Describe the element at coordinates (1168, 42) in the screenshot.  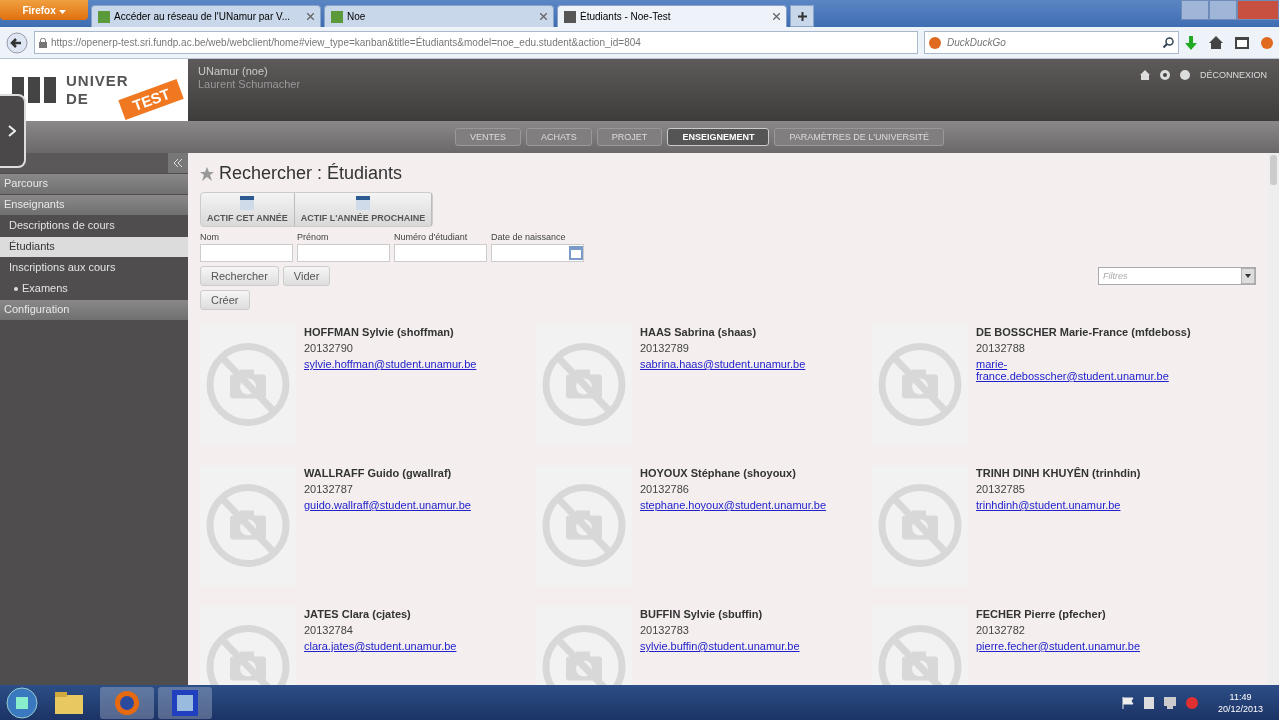
I see `search-icon` at that location.